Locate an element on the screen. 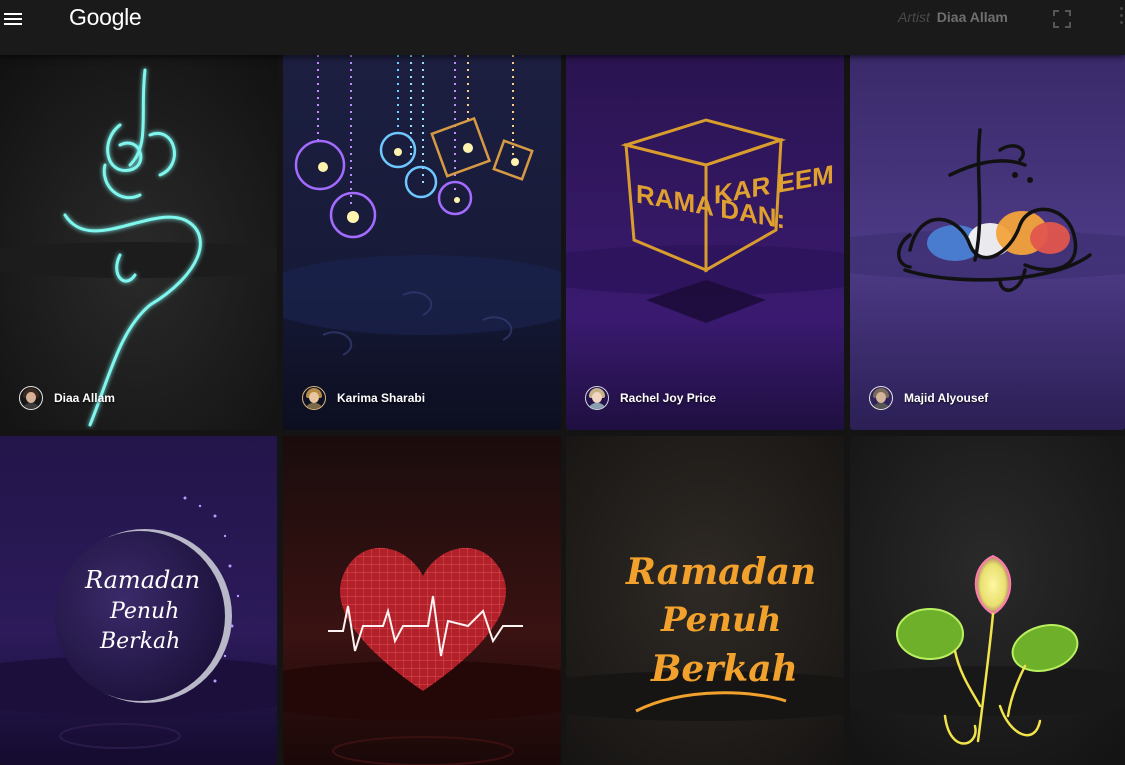 The image size is (1125, 765). gallery-tile: Diaa Allam is located at coordinates (138, 242).